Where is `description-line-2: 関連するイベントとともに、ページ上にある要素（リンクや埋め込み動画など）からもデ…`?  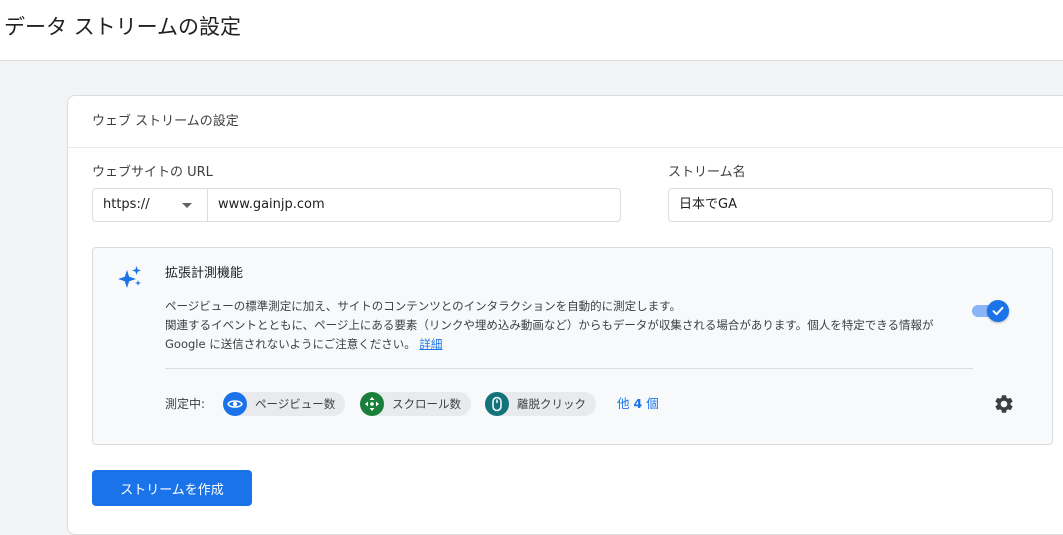 description-line-2: 関連するイベントとともに、ページ上にある要素（リンクや埋め込み動画など）からもデ… is located at coordinates (565, 335).